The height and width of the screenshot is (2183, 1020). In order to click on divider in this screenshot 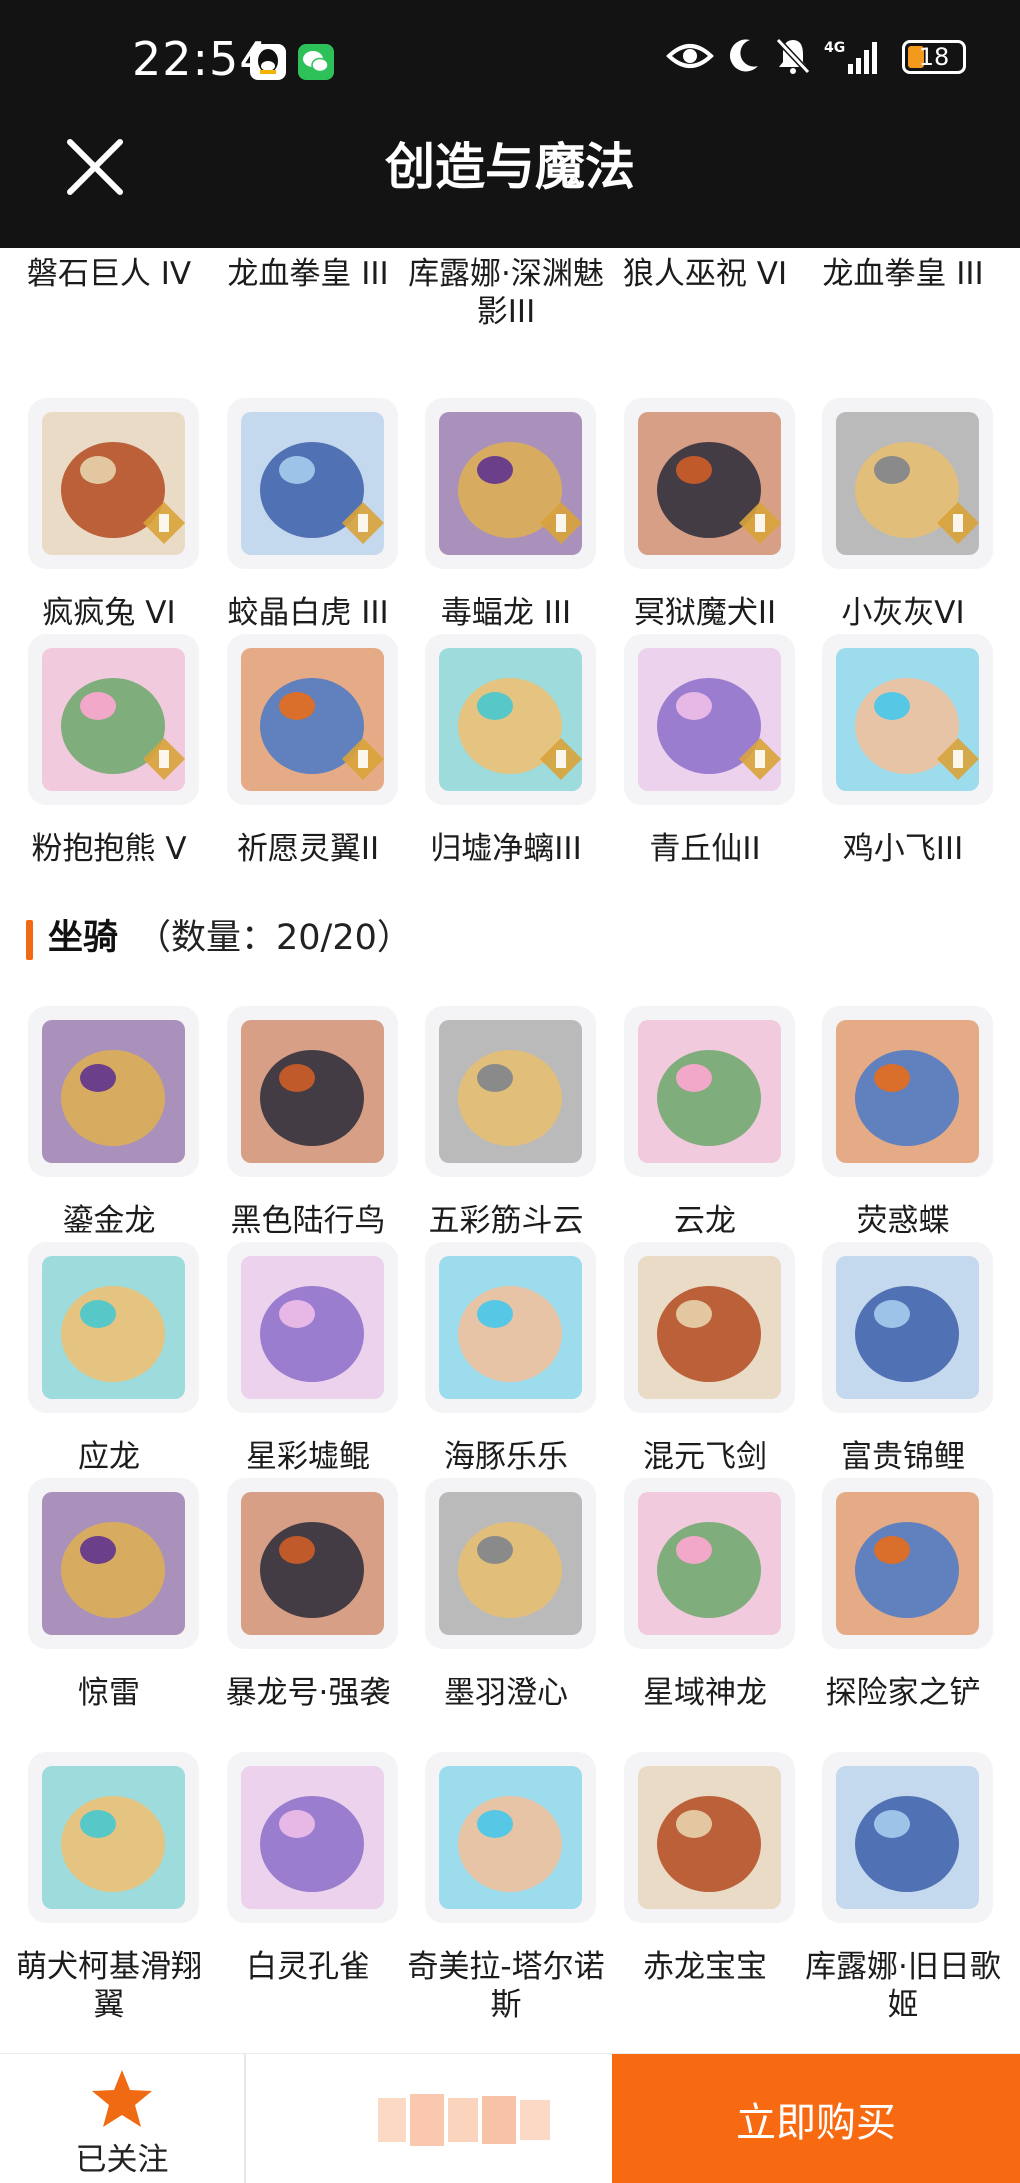, I will do `click(245, 2118)`.